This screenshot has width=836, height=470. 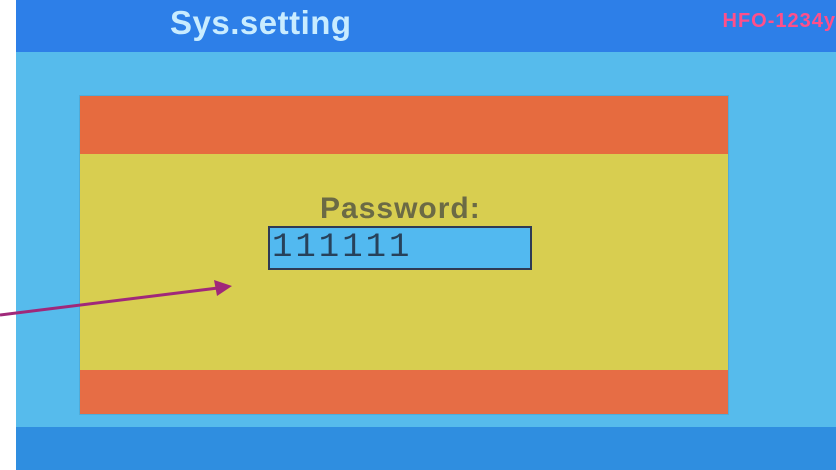 What do you see at coordinates (404, 392) in the screenshot?
I see `dialog-footer` at bounding box center [404, 392].